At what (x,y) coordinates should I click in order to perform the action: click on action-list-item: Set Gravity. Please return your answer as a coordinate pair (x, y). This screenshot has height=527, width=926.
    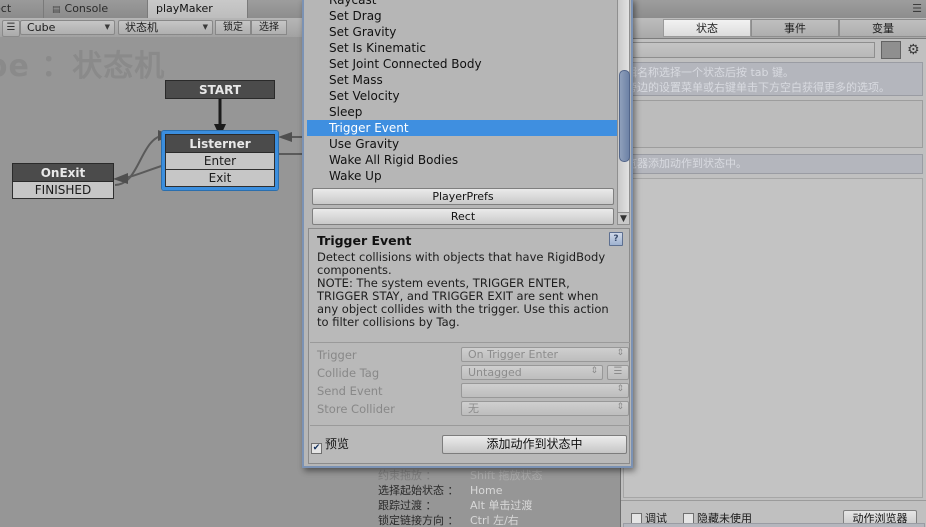
    Looking at the image, I should click on (462, 32).